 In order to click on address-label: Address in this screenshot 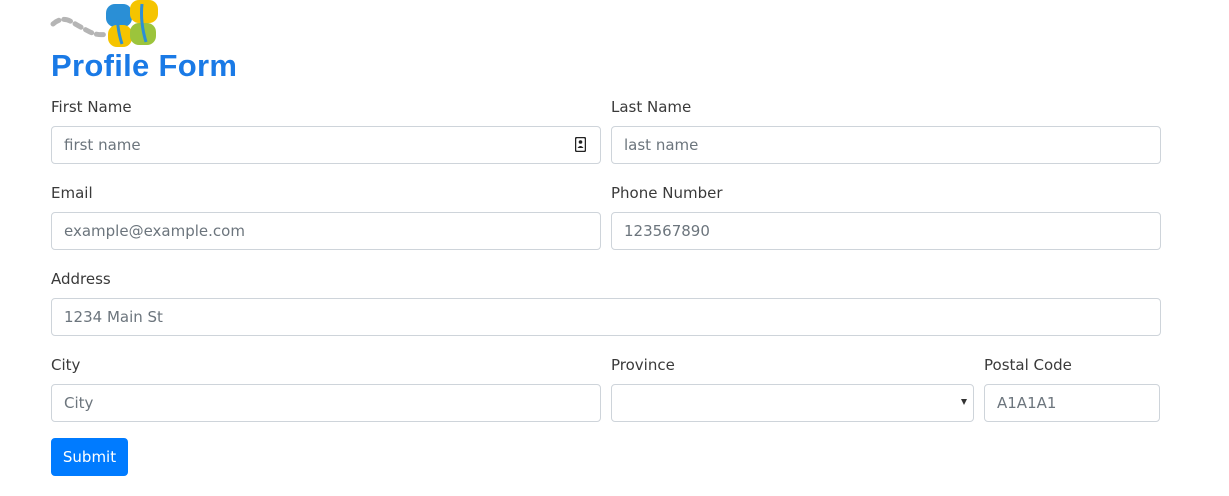, I will do `click(81, 279)`.